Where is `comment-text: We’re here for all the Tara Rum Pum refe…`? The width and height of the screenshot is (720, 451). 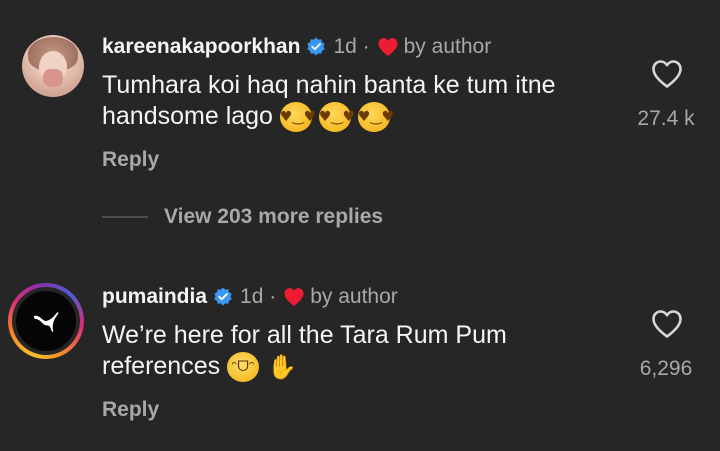
comment-text: We’re here for all the Tara Rum Pum refe… is located at coordinates (304, 350).